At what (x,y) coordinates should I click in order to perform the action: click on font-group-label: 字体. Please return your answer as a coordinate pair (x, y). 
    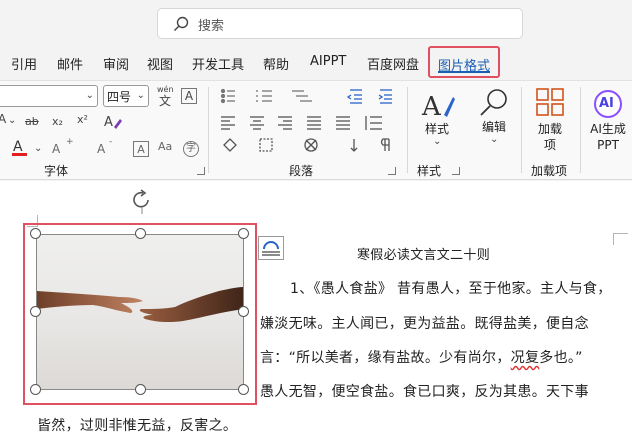
    Looking at the image, I should click on (56, 171).